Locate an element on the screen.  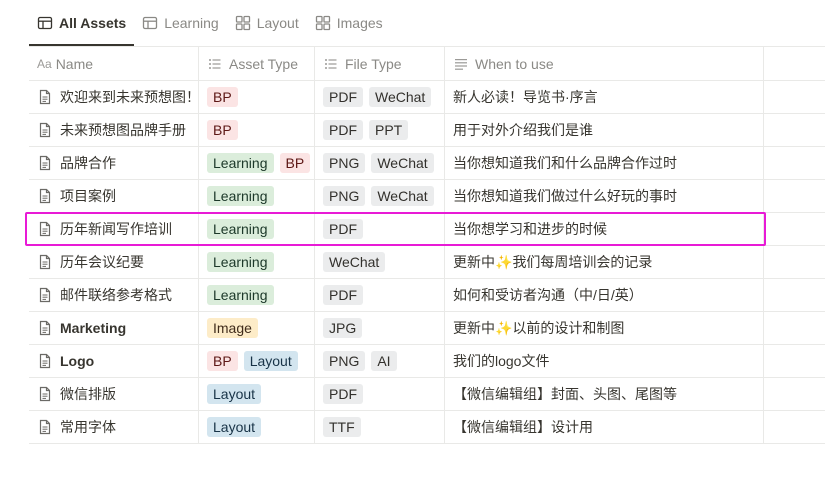
tab-layout: Layout is located at coordinates (267, 23).